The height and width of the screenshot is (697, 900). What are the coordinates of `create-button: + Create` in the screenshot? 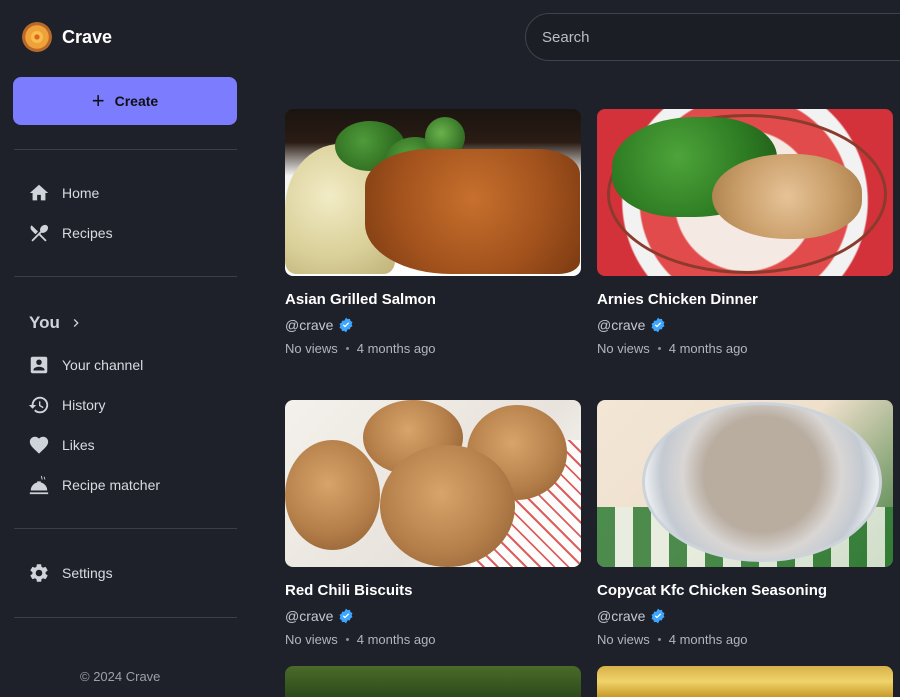 It's located at (125, 101).